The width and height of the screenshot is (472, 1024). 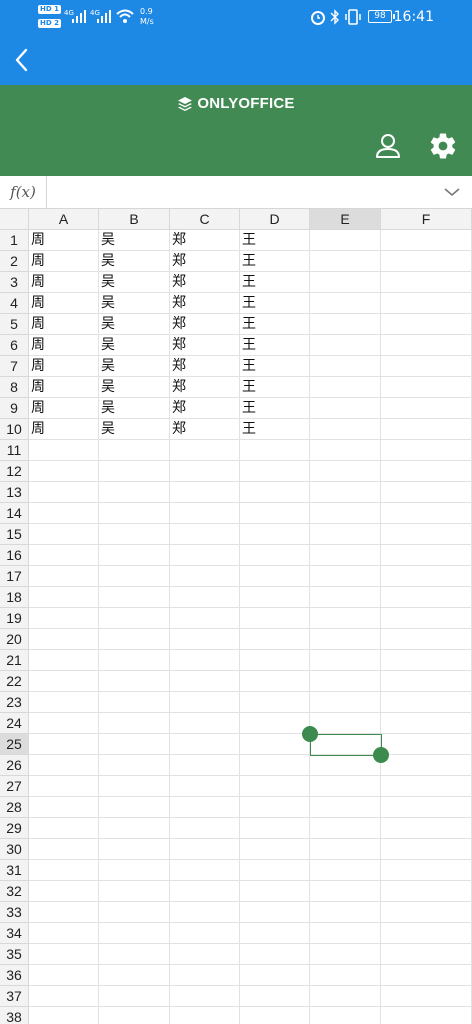 I want to click on cell-e29, so click(x=345, y=828).